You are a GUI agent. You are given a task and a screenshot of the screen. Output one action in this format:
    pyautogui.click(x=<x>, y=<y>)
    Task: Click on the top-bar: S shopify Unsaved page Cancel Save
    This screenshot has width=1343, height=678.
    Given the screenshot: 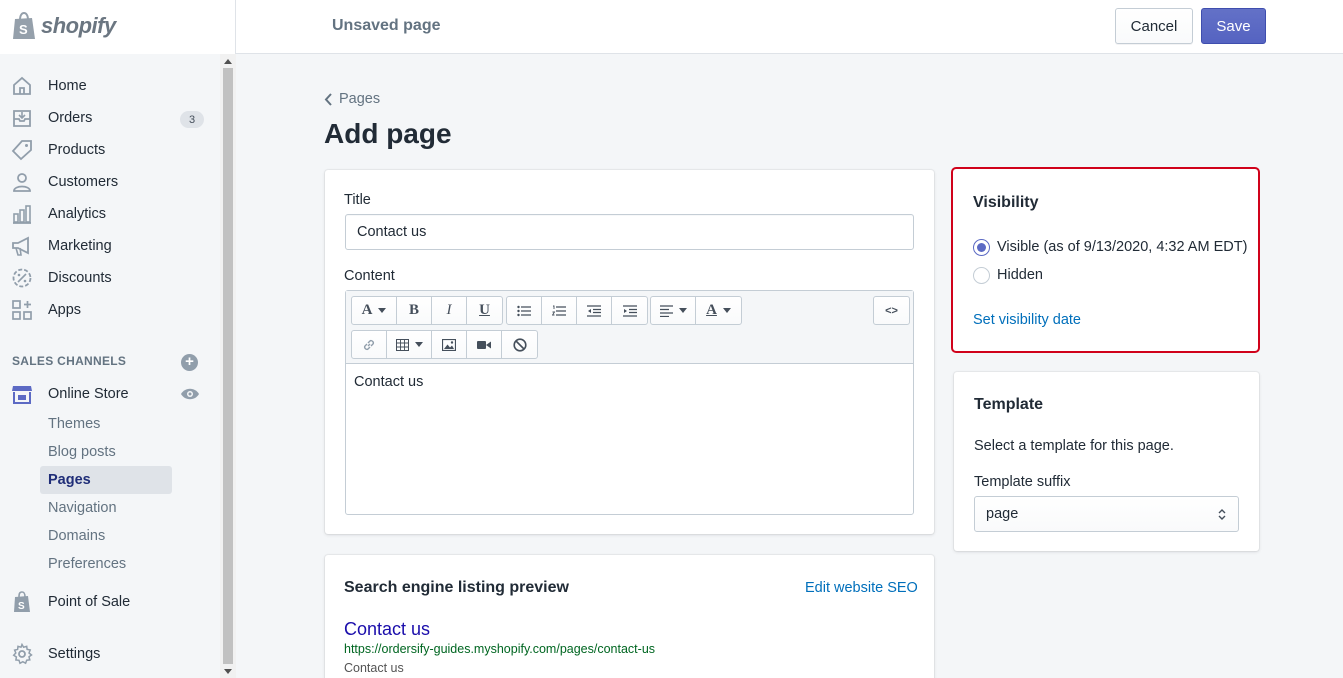 What is the action you would take?
    pyautogui.click(x=671, y=27)
    